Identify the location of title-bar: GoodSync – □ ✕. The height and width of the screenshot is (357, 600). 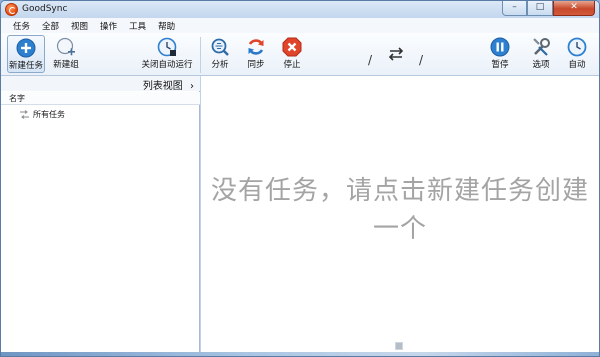
(300, 9).